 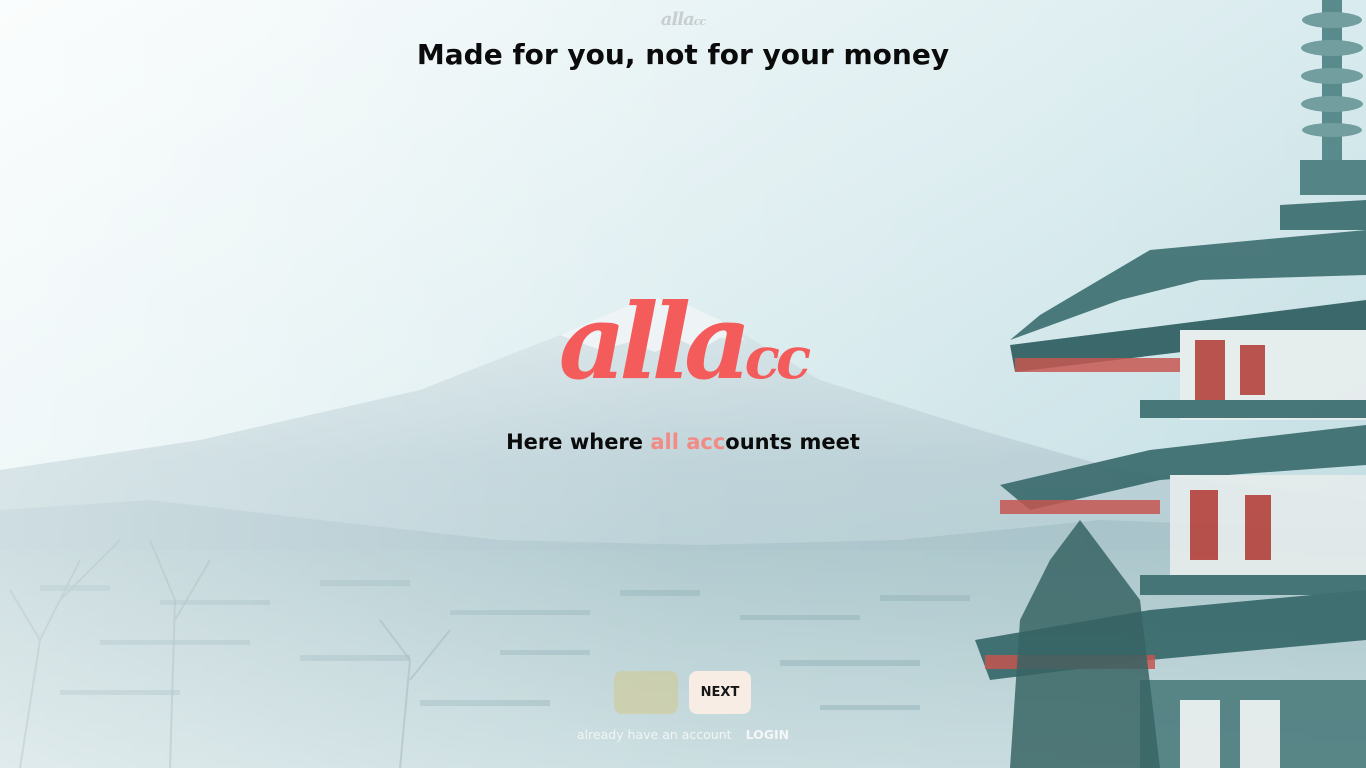 What do you see at coordinates (792, 442) in the screenshot?
I see `tagline-end: ounts meet` at bounding box center [792, 442].